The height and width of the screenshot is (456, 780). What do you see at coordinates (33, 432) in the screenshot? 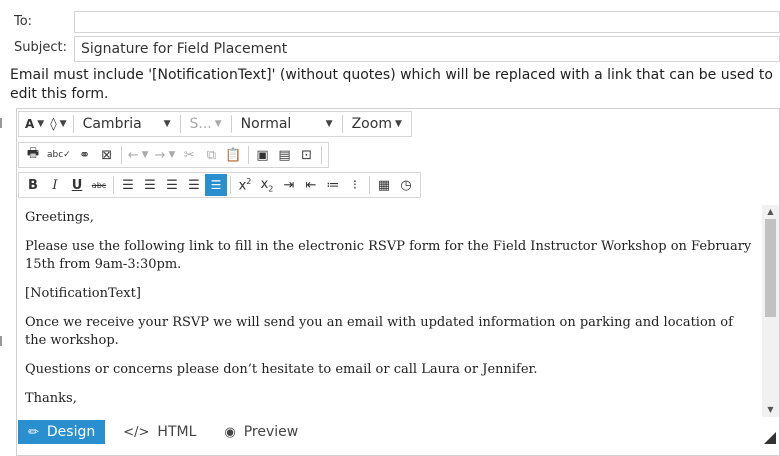
I see `pencil-icon: ✏` at bounding box center [33, 432].